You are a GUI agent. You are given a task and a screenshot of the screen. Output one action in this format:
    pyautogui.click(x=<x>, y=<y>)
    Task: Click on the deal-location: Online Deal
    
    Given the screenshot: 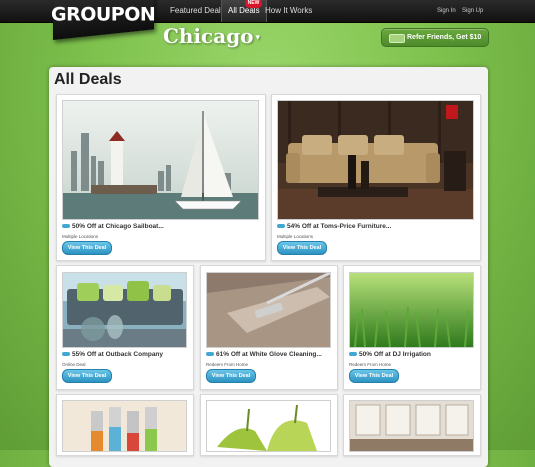 What is the action you would take?
    pyautogui.click(x=74, y=364)
    